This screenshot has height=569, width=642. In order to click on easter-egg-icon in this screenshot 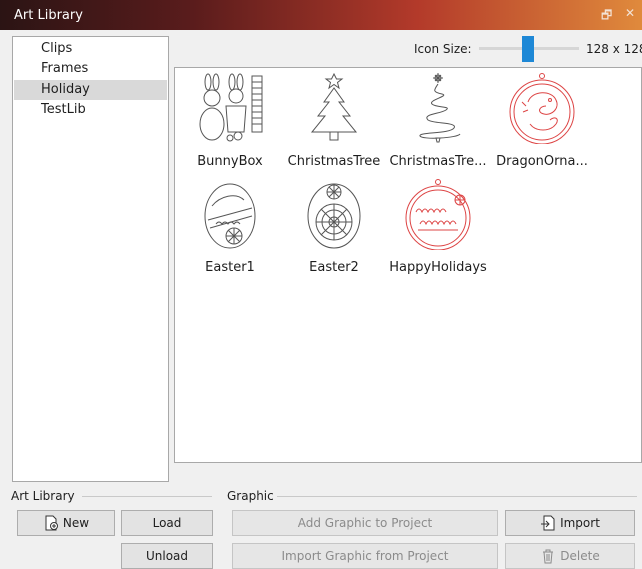, I will do `click(230, 216)`.